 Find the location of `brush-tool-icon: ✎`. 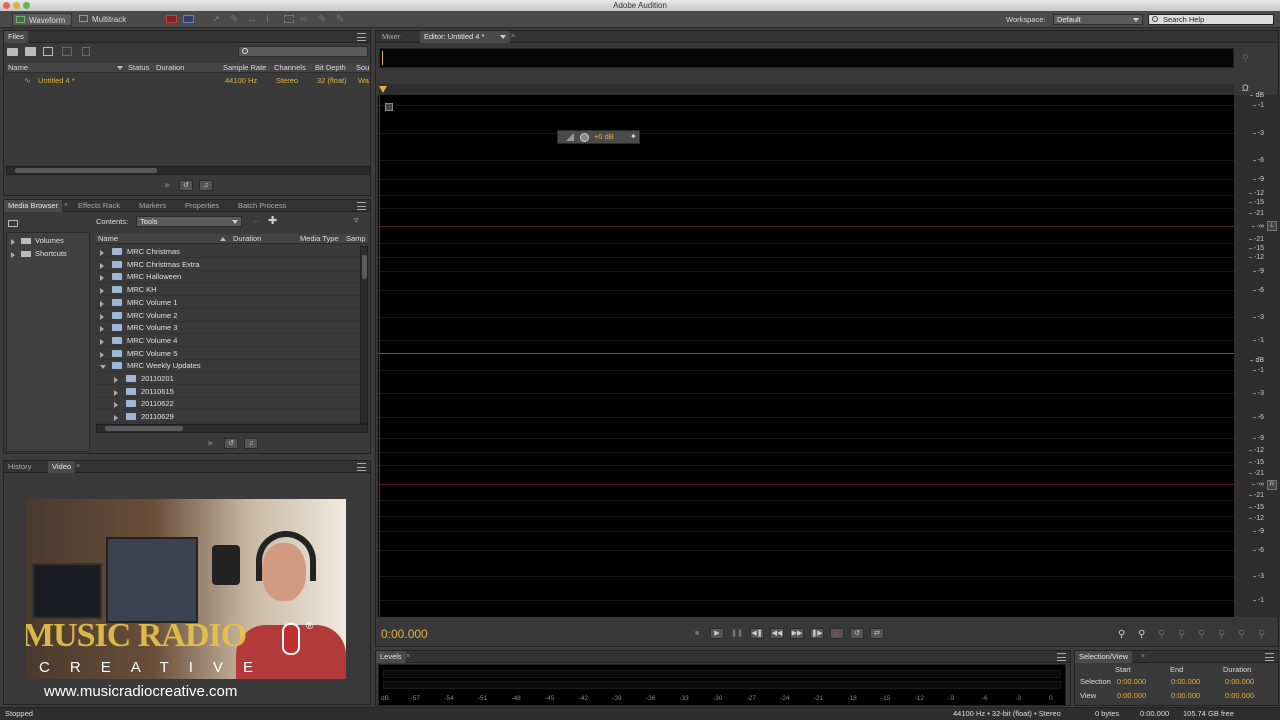

brush-tool-icon: ✎ is located at coordinates (322, 19).